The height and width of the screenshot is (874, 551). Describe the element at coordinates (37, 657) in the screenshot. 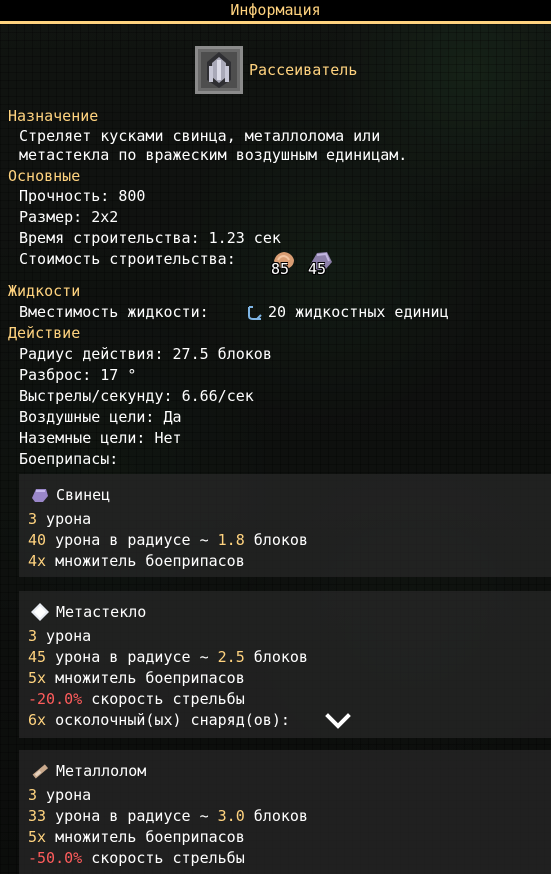

I see `splash-value: 45` at that location.